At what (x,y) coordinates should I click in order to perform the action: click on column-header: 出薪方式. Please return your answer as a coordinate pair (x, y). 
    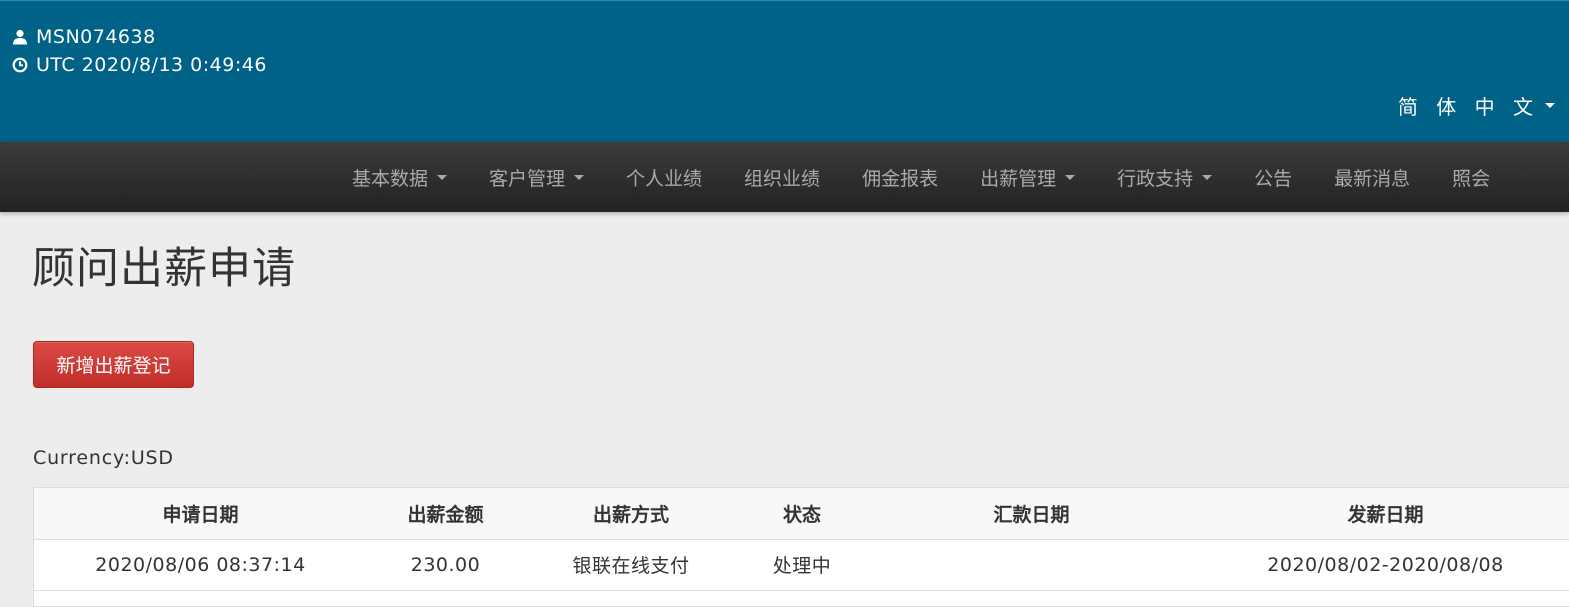
    Looking at the image, I should click on (631, 514).